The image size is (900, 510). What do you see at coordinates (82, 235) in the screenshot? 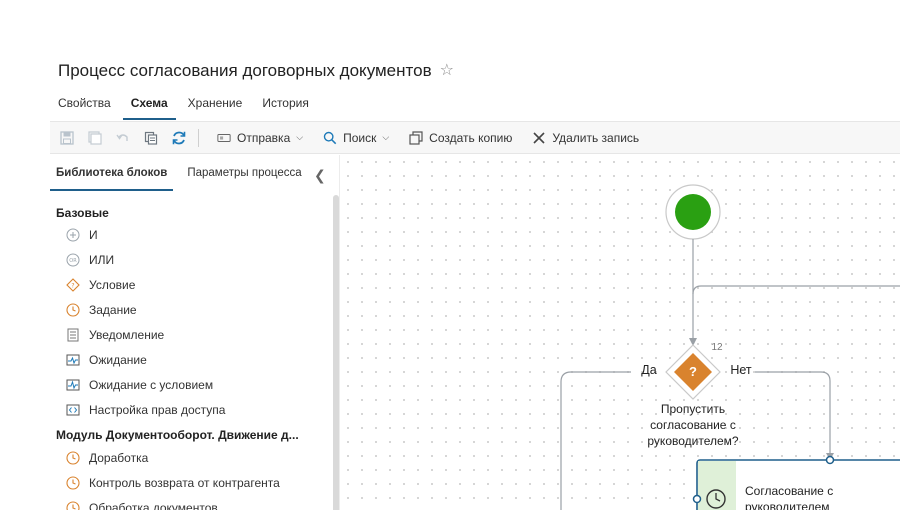
I see `block-item-and: И` at bounding box center [82, 235].